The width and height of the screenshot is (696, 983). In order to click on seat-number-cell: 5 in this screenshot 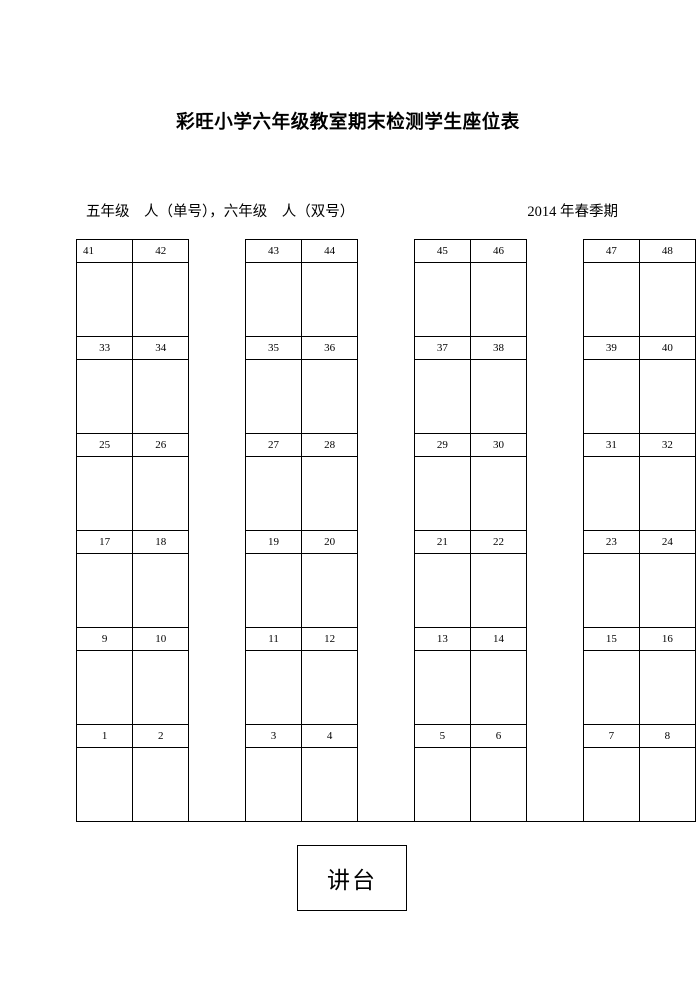, I will do `click(442, 736)`.